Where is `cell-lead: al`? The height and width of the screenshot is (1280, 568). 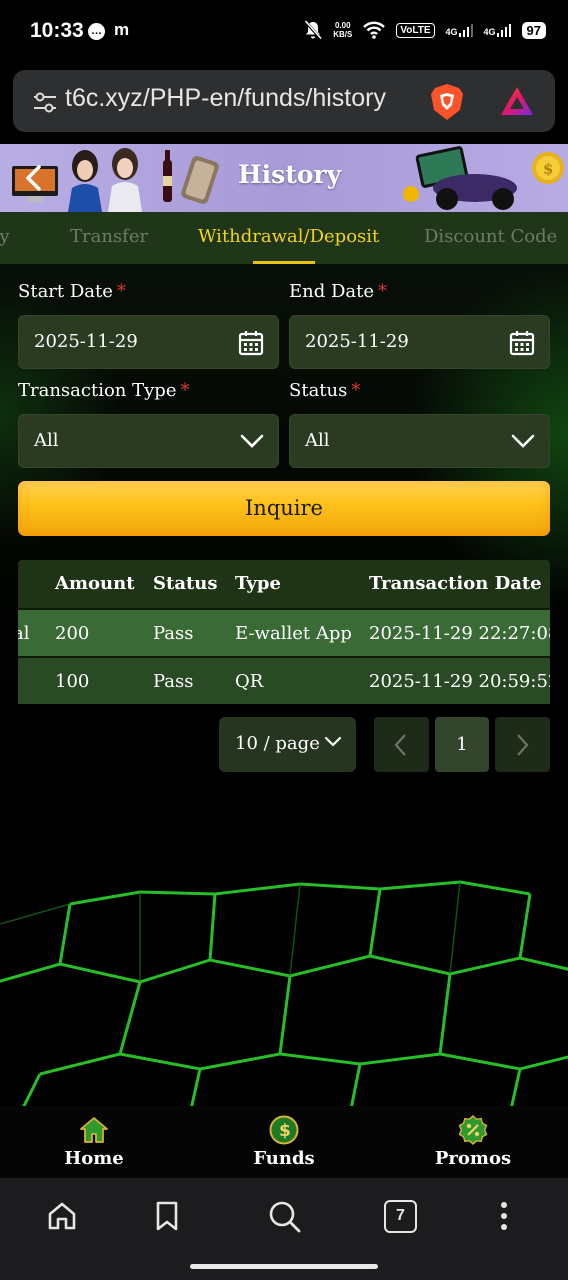
cell-lead: al is located at coordinates (24, 633).